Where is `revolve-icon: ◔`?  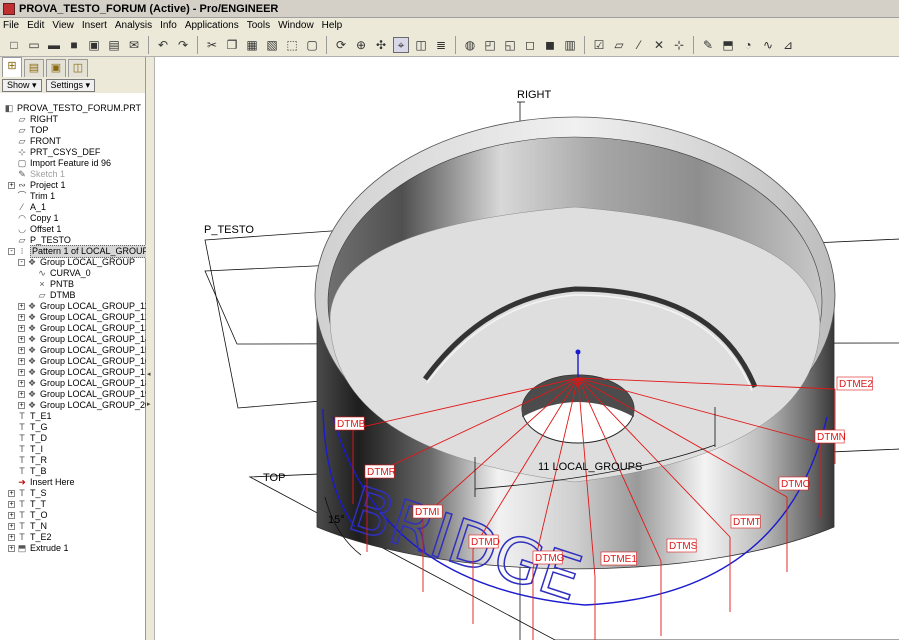
revolve-icon: ◔ is located at coordinates (748, 45).